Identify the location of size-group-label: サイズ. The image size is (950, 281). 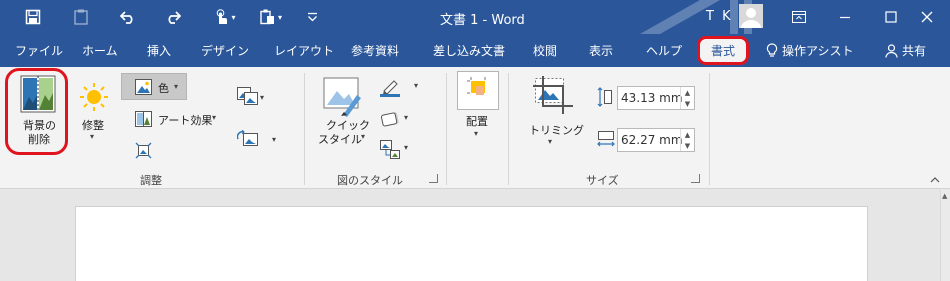
(602, 180).